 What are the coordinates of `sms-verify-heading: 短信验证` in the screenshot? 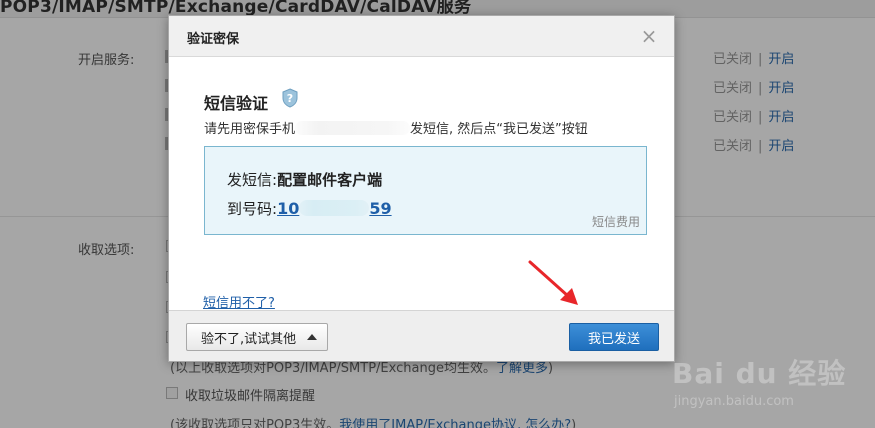 It's located at (236, 103).